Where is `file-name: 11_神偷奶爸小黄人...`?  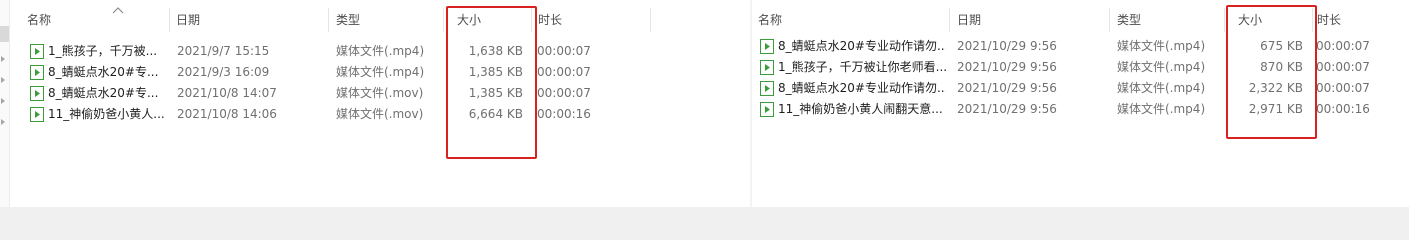
file-name: 11_神偷奶爸小黄人... is located at coordinates (106, 114).